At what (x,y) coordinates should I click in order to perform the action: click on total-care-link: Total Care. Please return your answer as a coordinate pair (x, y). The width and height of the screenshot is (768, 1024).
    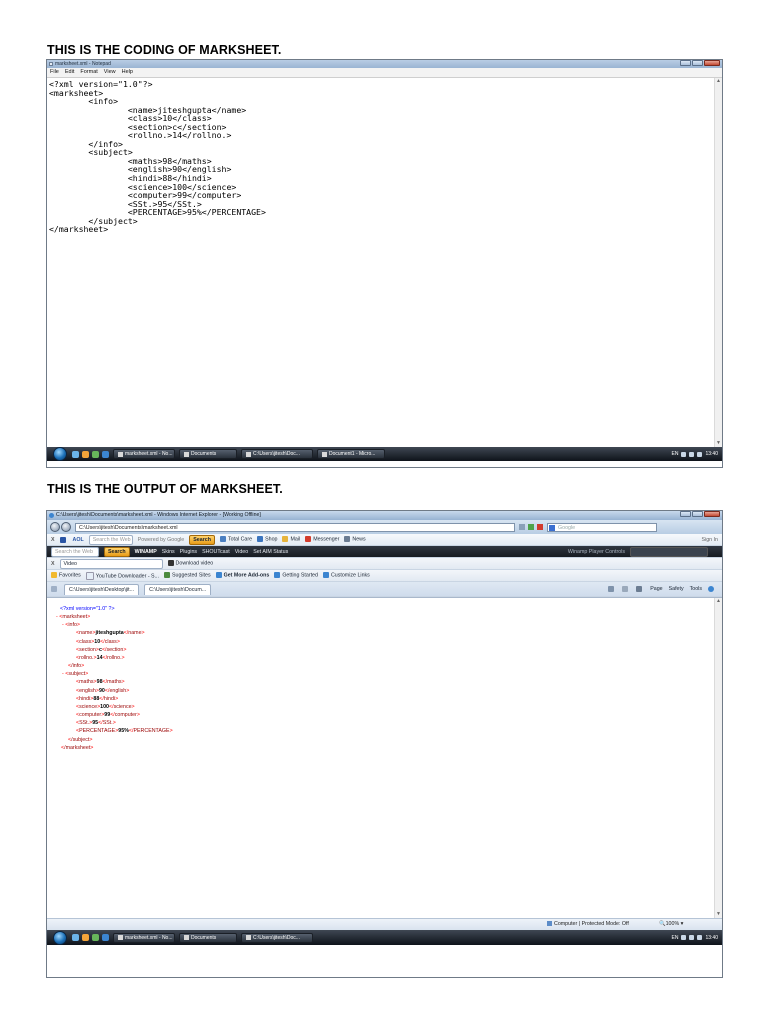
    Looking at the image, I should click on (235, 539).